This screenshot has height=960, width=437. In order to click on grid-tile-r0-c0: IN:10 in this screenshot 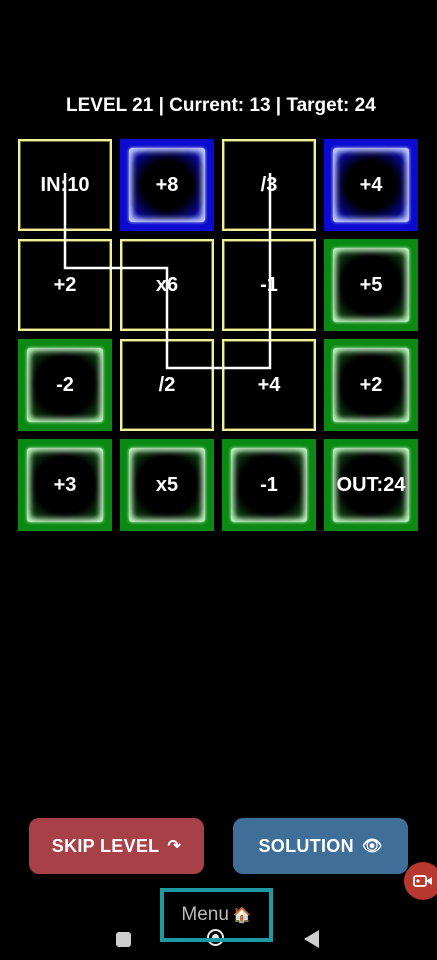, I will do `click(65, 185)`.